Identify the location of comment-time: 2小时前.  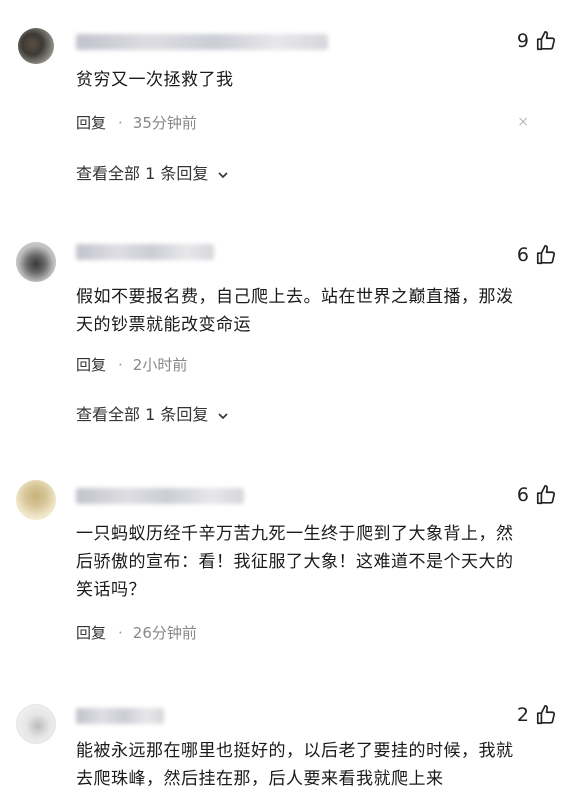
(160, 365).